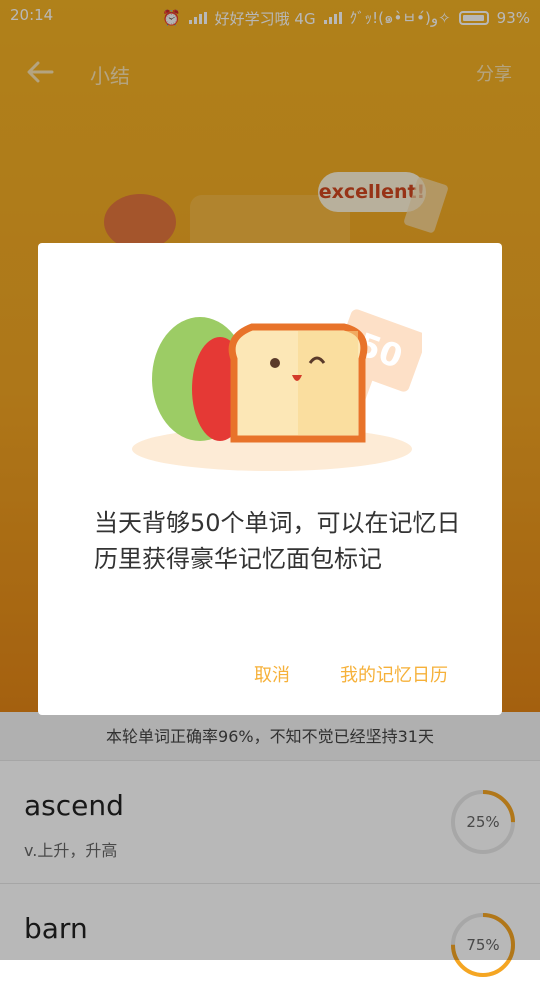  Describe the element at coordinates (277, 541) in the screenshot. I see `dialog-message: 当天背够50个单词，可以在记忆日历里获得豪华记忆面包标记` at that location.